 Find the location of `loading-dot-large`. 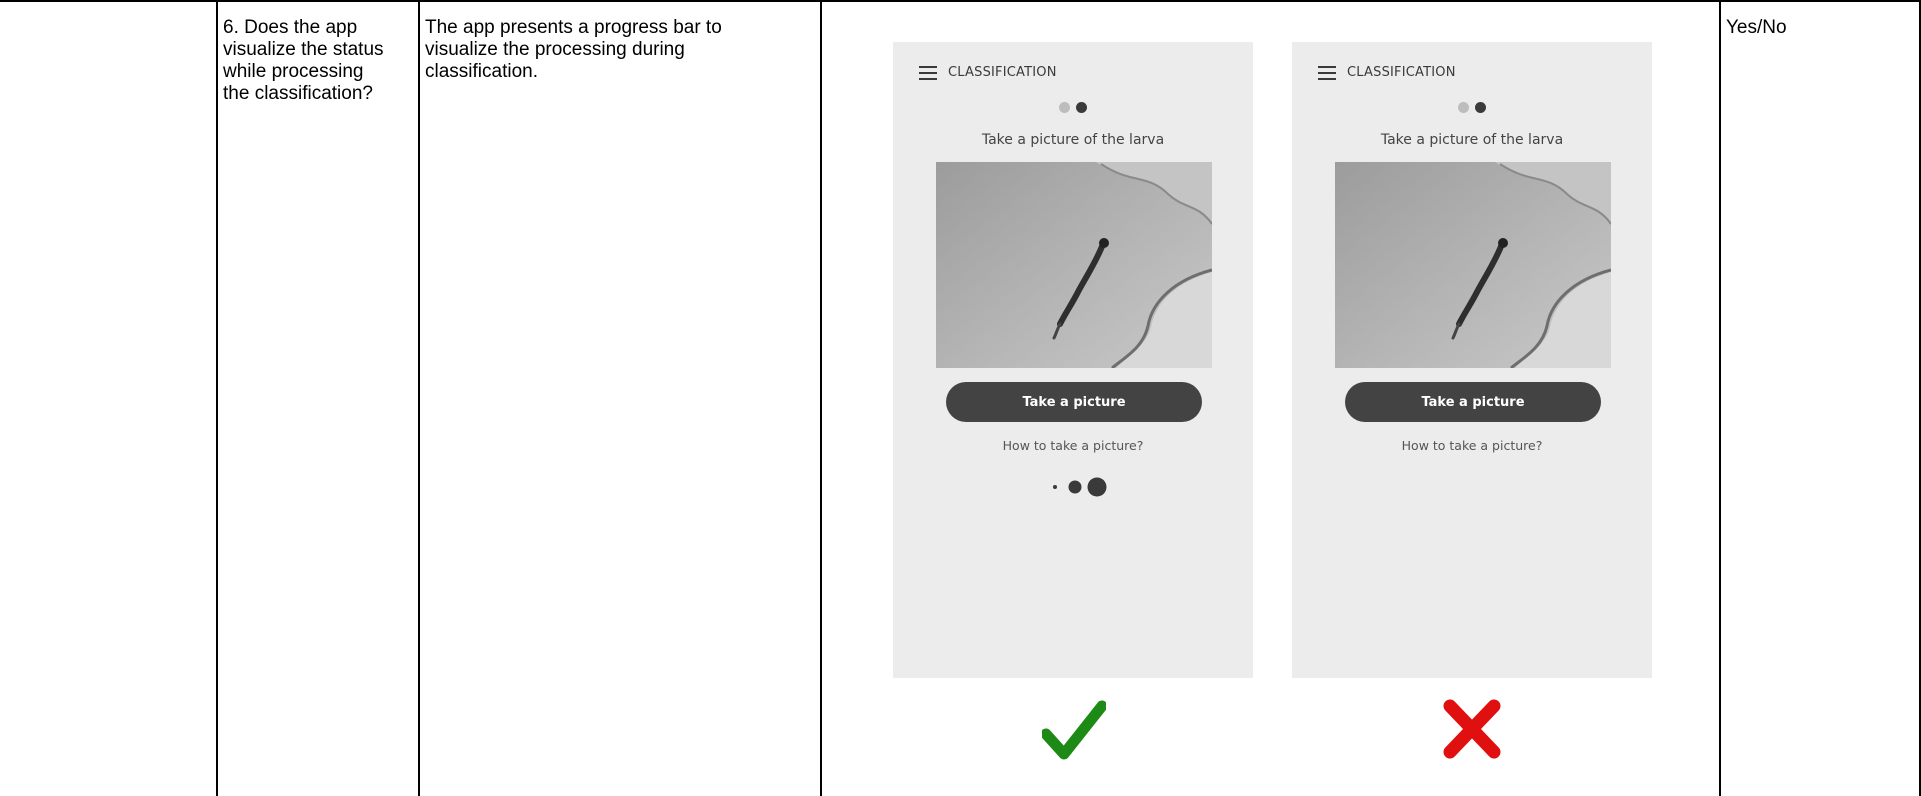

loading-dot-large is located at coordinates (1097, 487).